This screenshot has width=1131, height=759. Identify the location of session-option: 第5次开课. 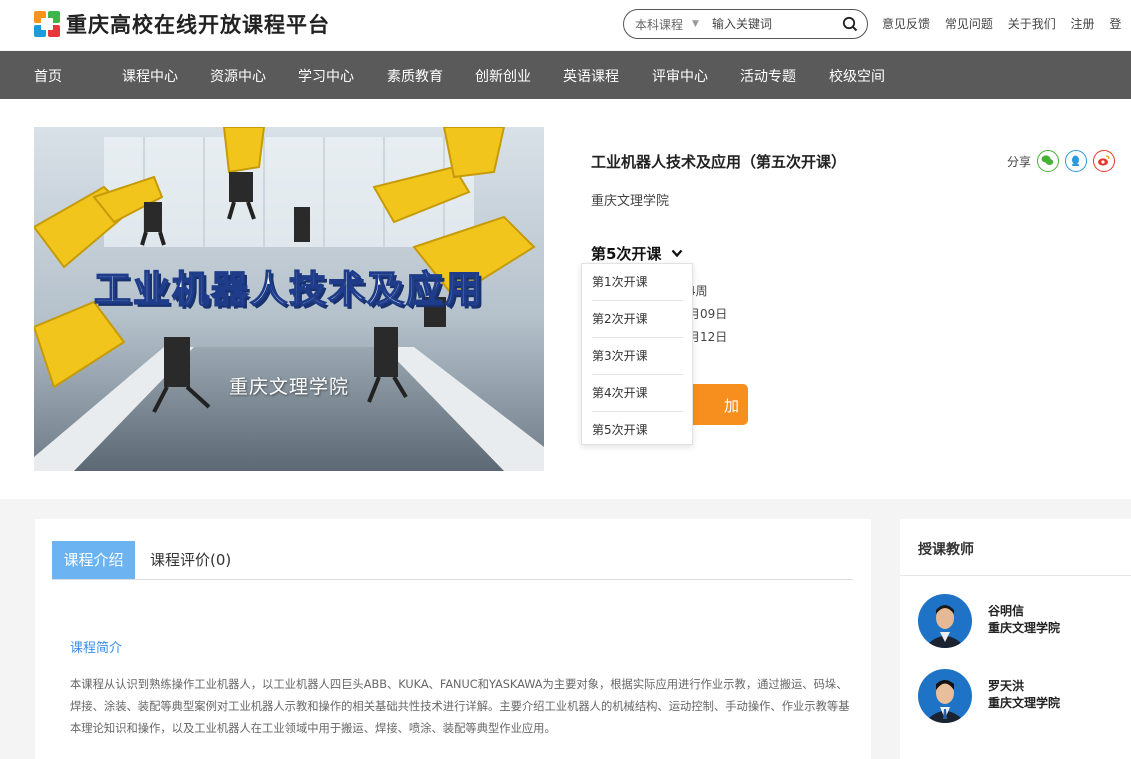
(637, 430).